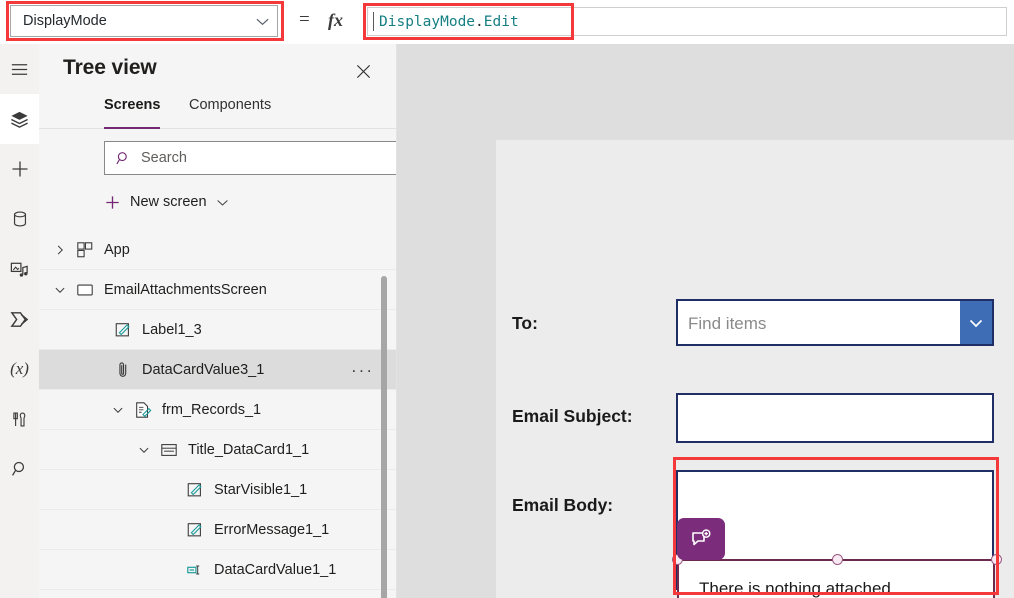  Describe the element at coordinates (19, 419) in the screenshot. I see `tools-icon` at that location.